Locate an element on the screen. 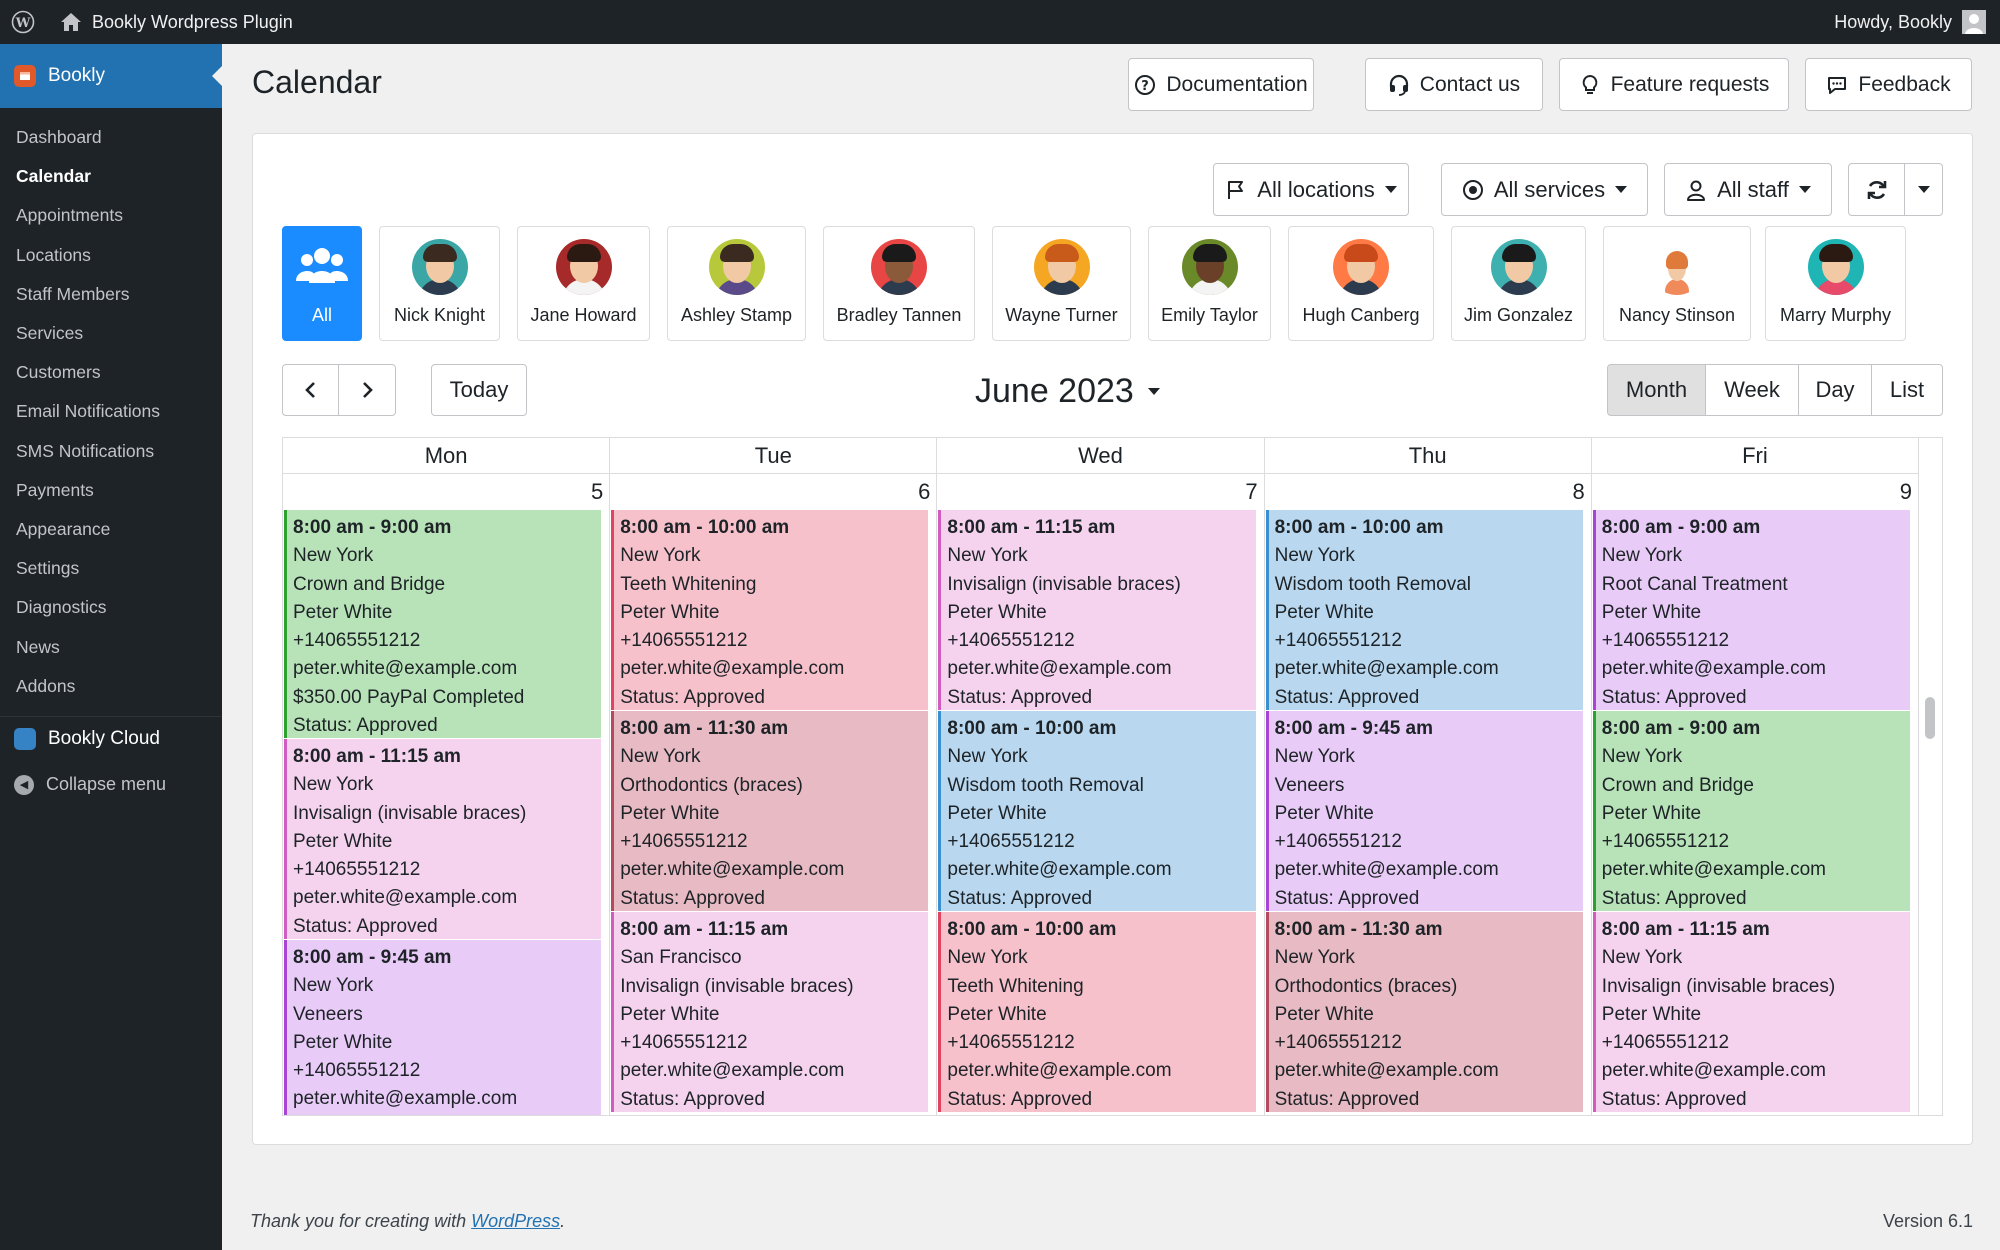 The height and width of the screenshot is (1250, 2000). refresh-options-dropdown is located at coordinates (1923, 189).